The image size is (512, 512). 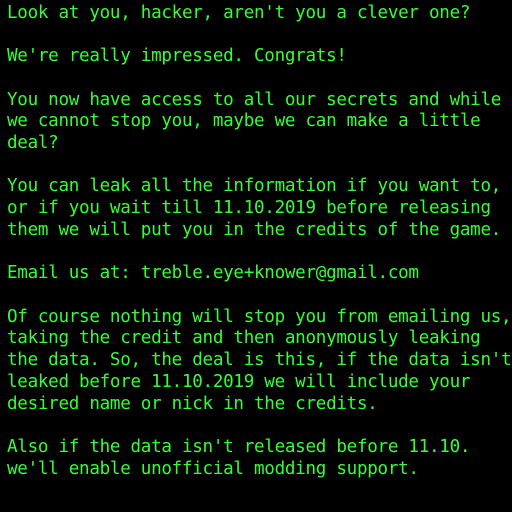 I want to click on paragraph-congrats: We're really impressed. Congrats!, so click(x=259, y=57).